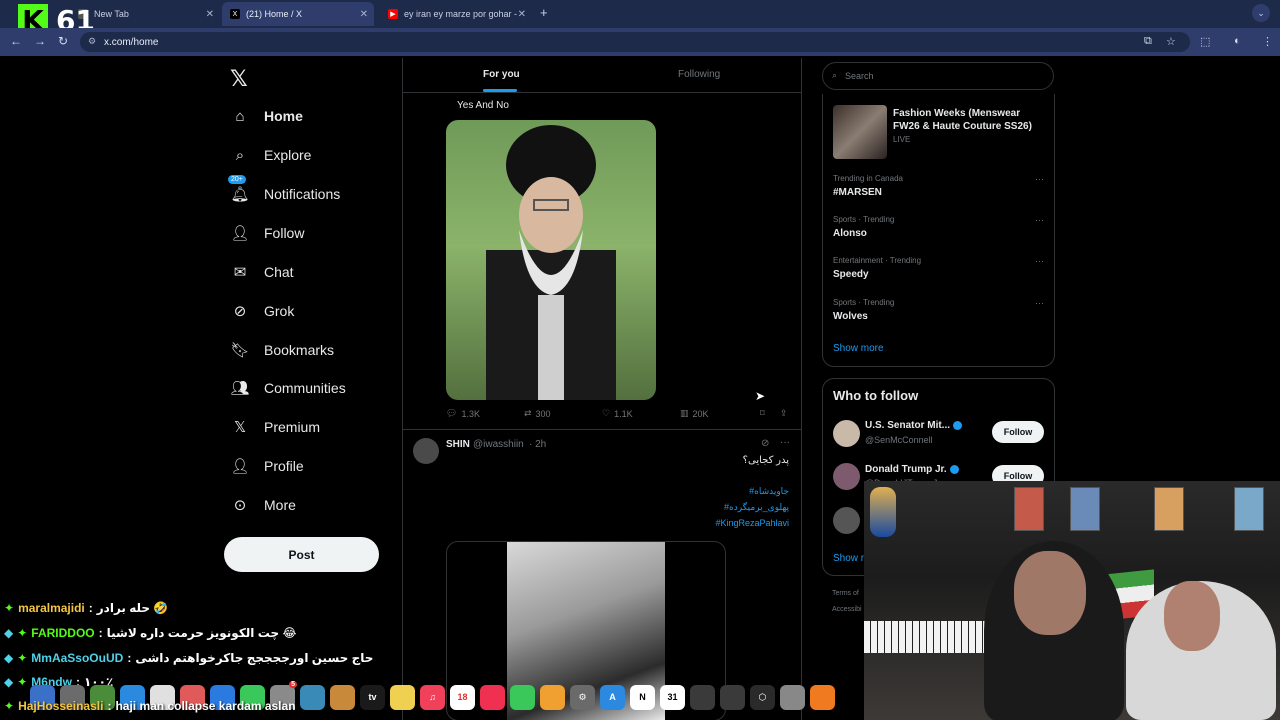 The width and height of the screenshot is (1280, 720). What do you see at coordinates (850, 233) in the screenshot?
I see `trend-name: Alonso` at bounding box center [850, 233].